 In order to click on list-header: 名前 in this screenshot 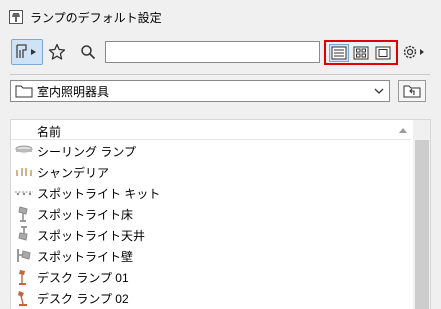, I will do `click(211, 130)`.